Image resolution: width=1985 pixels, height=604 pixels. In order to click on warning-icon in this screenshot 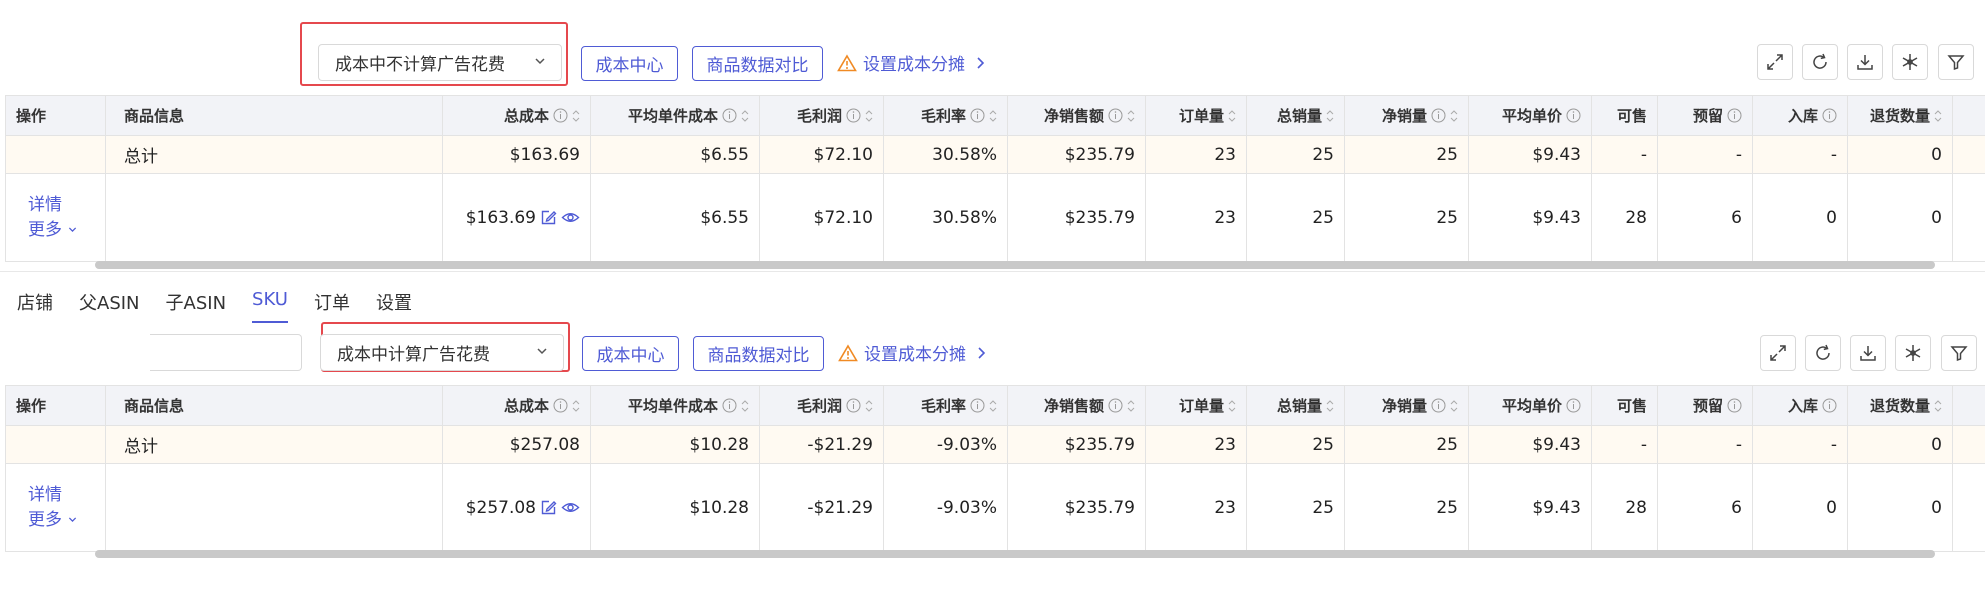, I will do `click(847, 62)`.